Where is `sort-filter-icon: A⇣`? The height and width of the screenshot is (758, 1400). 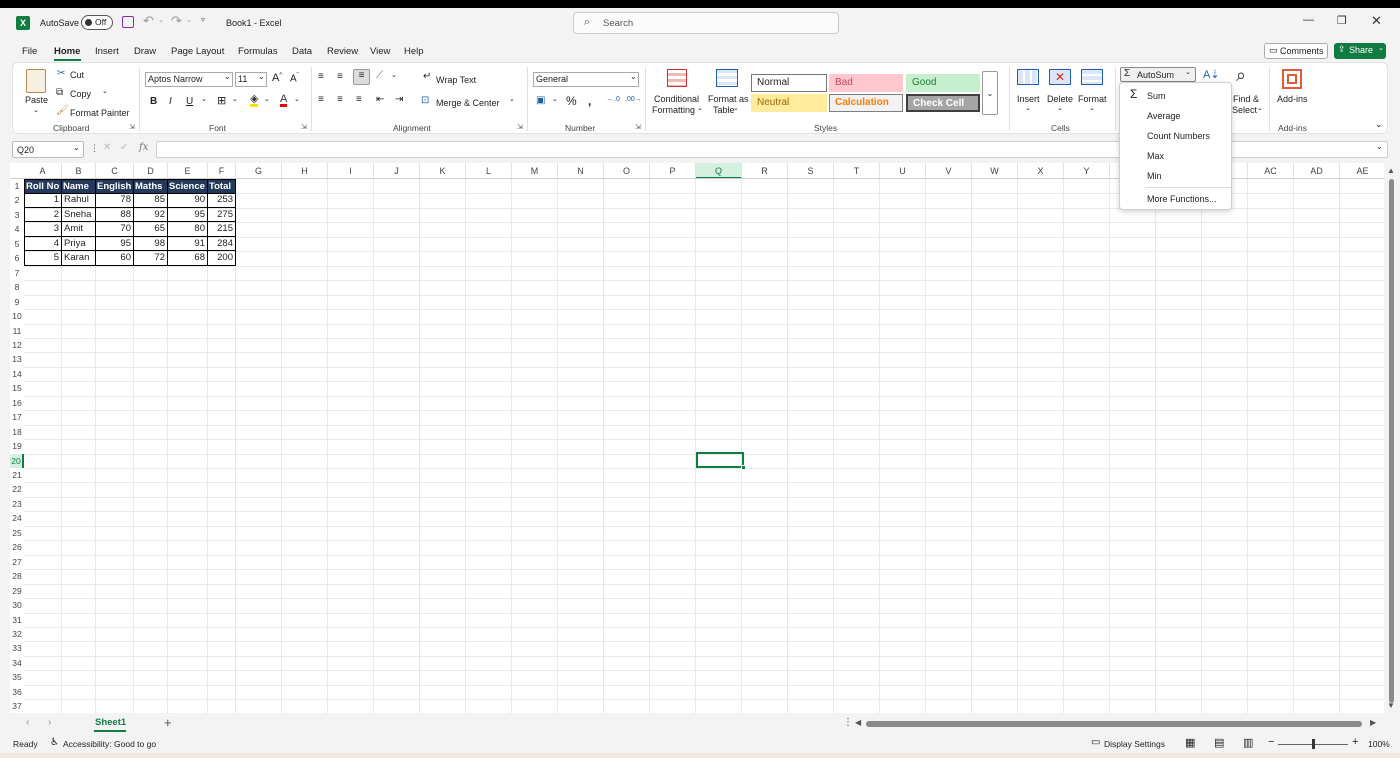 sort-filter-icon: A⇣ is located at coordinates (1211, 74).